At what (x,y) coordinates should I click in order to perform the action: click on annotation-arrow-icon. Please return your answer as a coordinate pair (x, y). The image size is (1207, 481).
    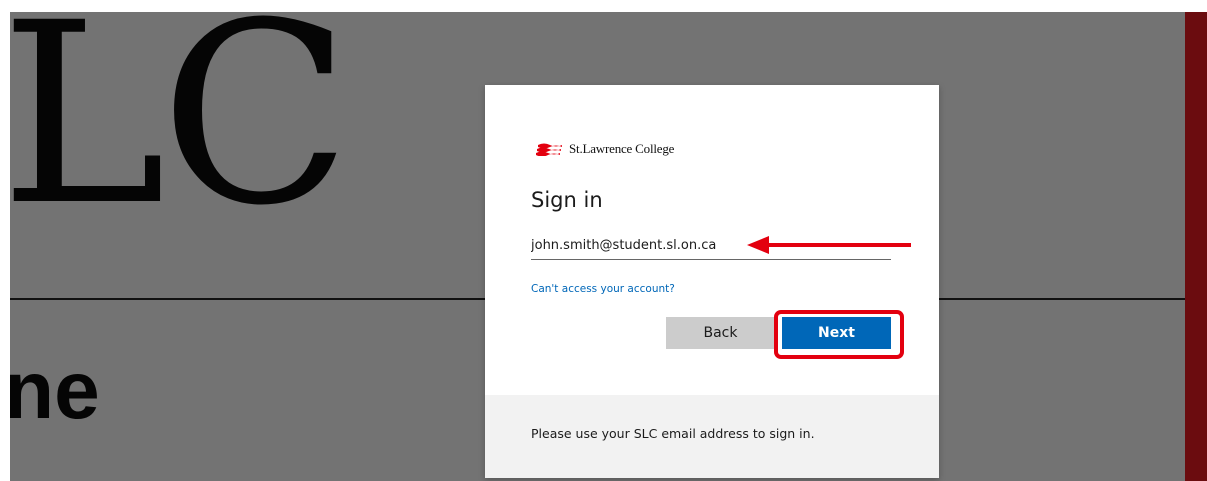
    Looking at the image, I should click on (829, 245).